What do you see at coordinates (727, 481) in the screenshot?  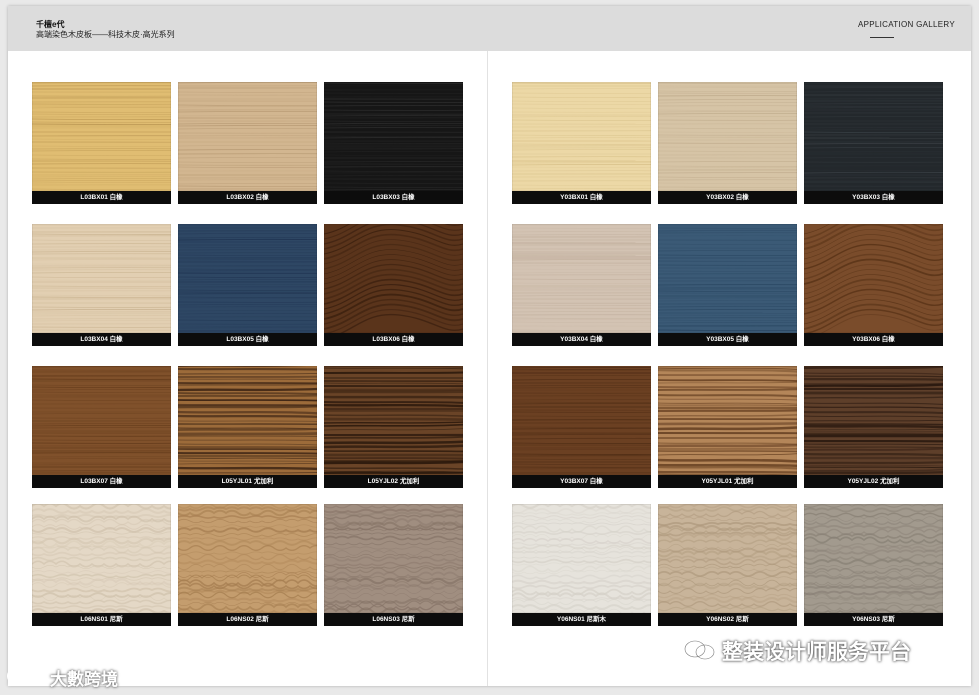 I see `swatch-code-label: Y05YJL01 尤加利` at bounding box center [727, 481].